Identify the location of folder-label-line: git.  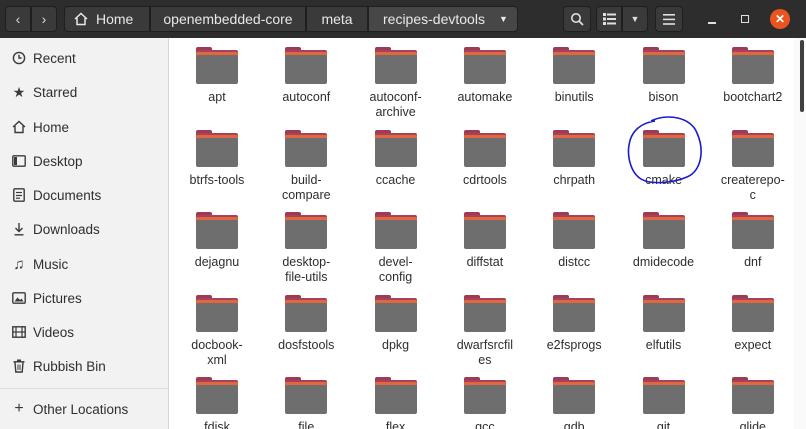
(663, 424).